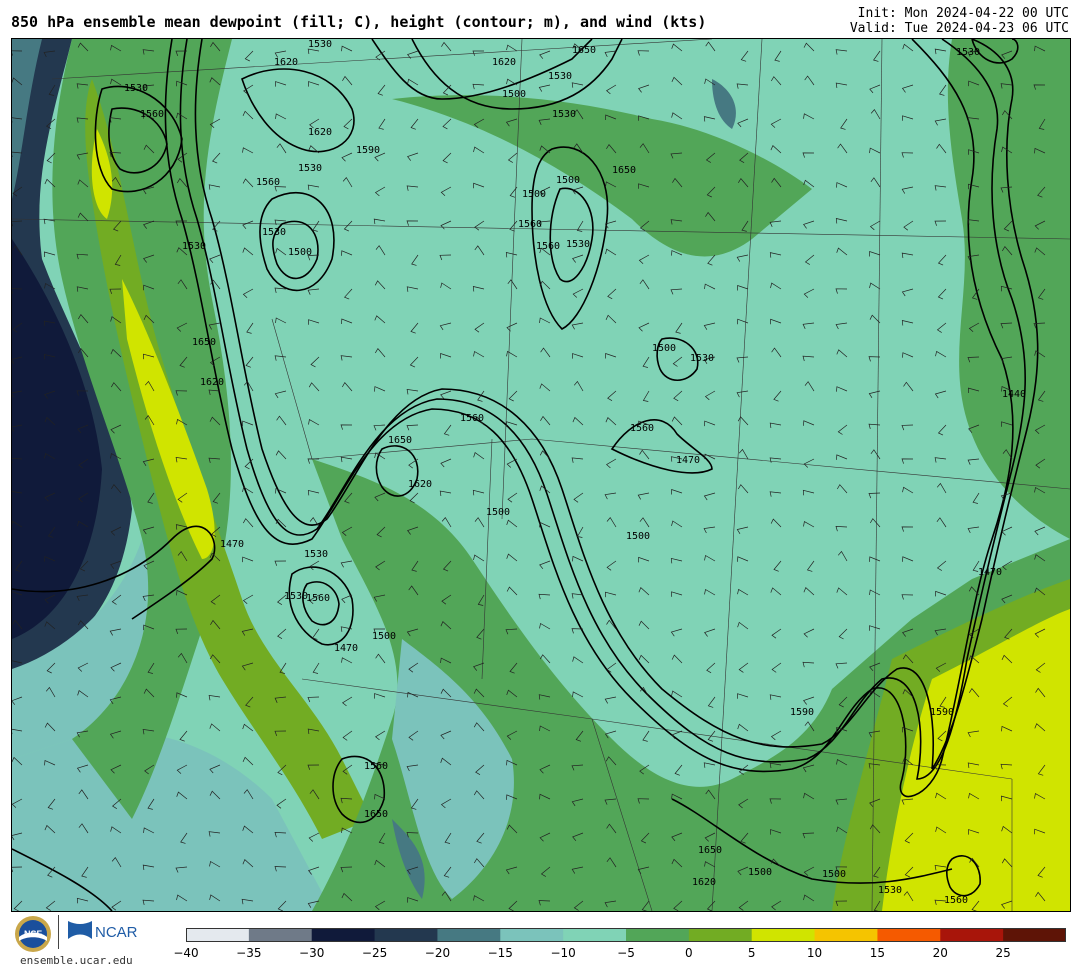 The image size is (1080, 973). Describe the element at coordinates (1003, 953) in the screenshot. I see `colorbar-tick-label: 25` at that location.